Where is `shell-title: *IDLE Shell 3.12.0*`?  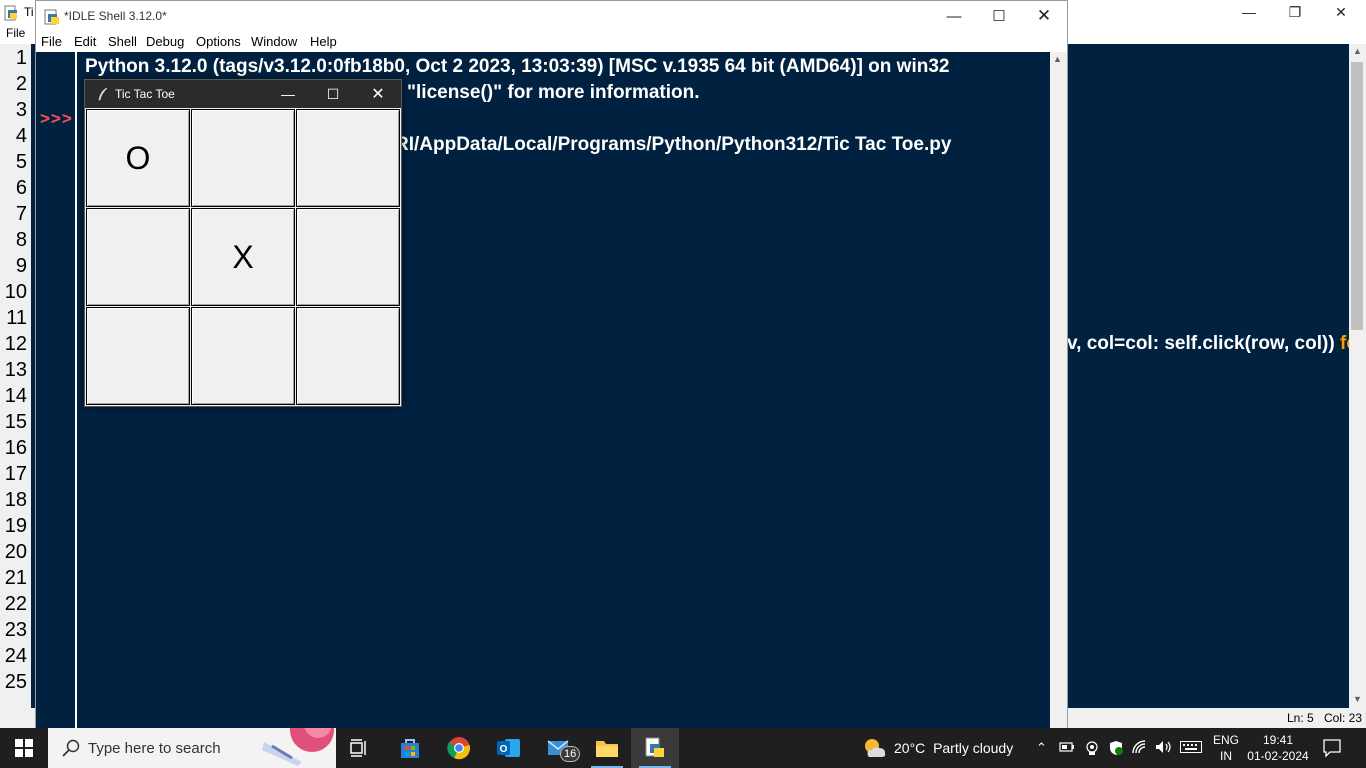
shell-title: *IDLE Shell 3.12.0* is located at coordinates (115, 16).